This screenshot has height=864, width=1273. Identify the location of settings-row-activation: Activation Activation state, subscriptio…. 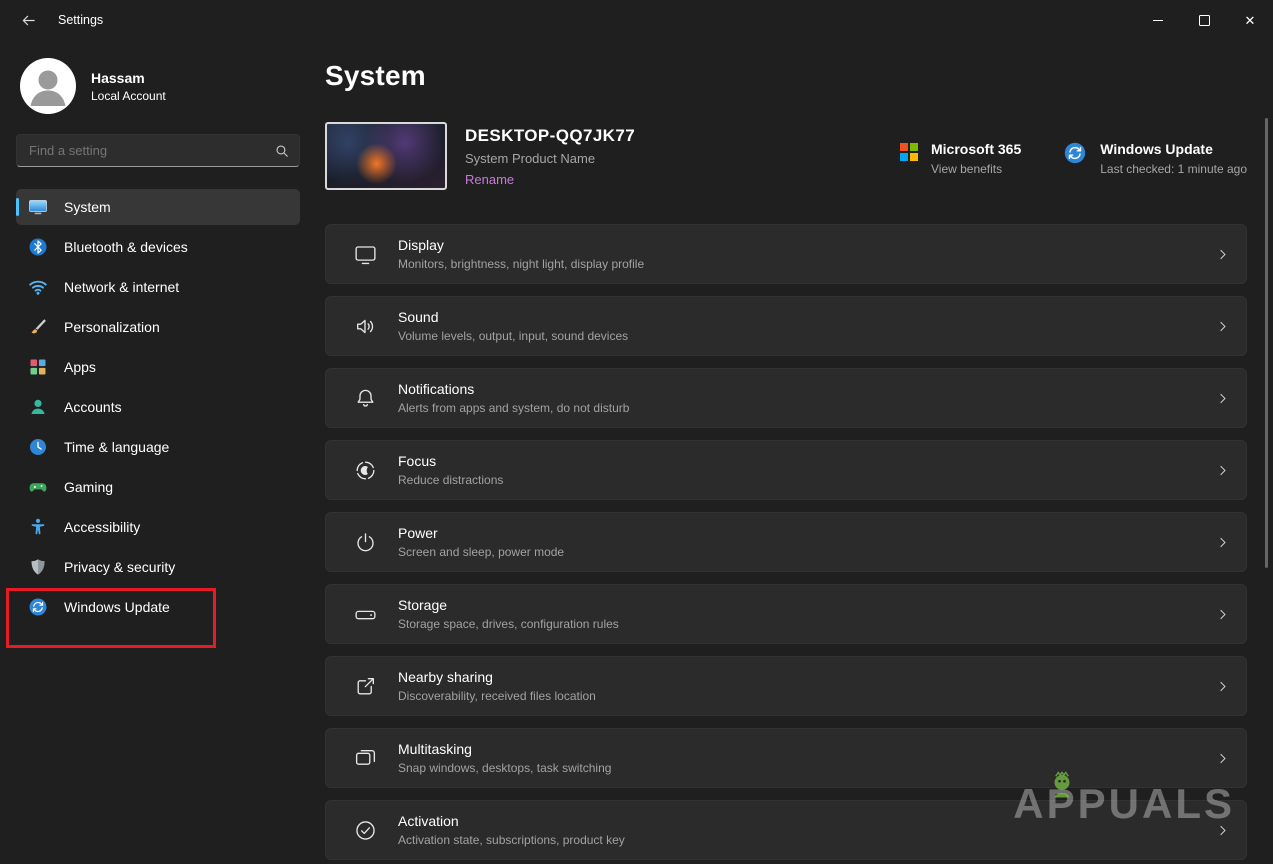
(786, 830).